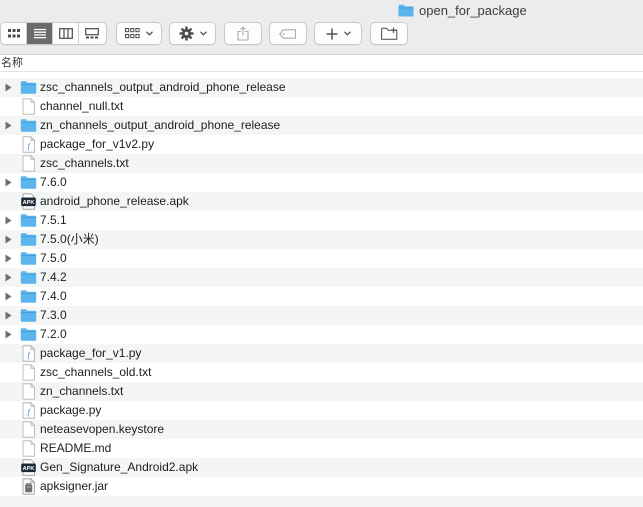 Image resolution: width=643 pixels, height=507 pixels. I want to click on file-row: APK Gen_Signature_Android2.apk, so click(321, 467).